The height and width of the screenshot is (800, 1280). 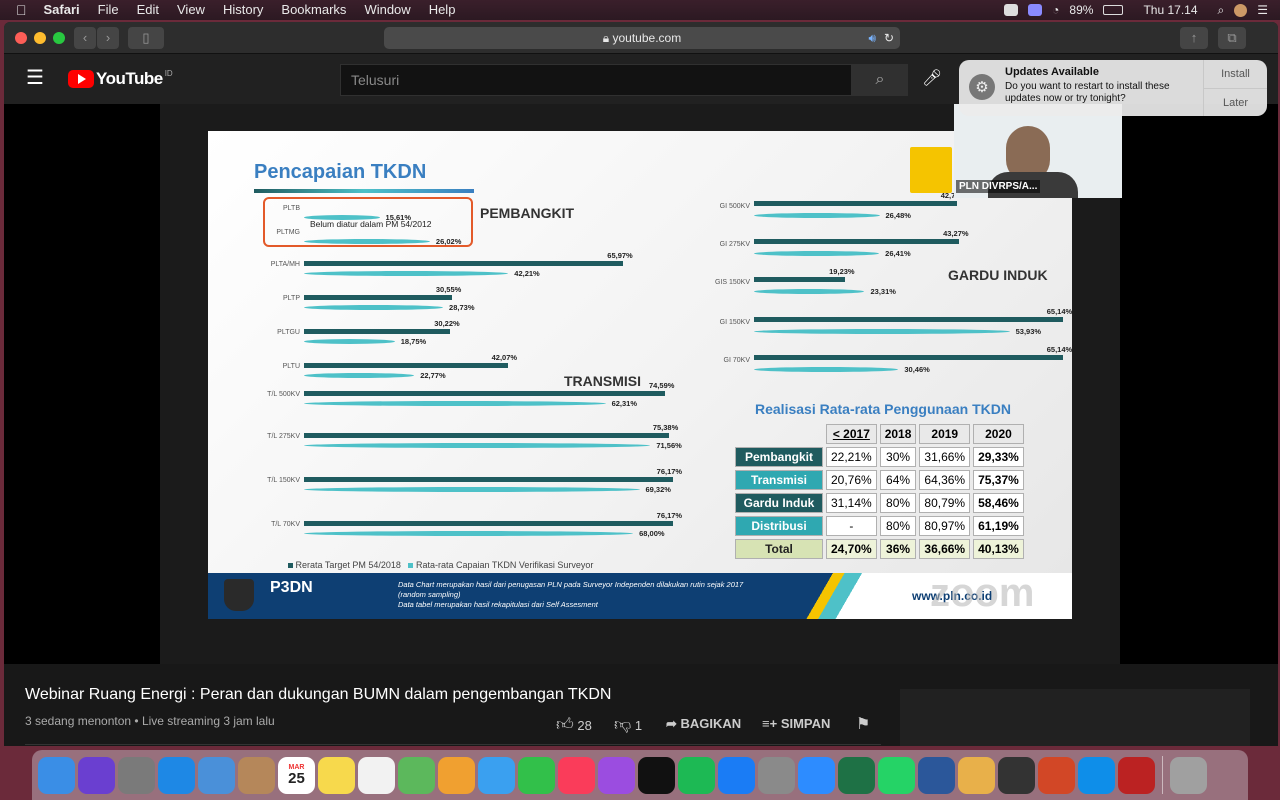 I want to click on share-arrow-icon: ➦, so click(x=671, y=723).